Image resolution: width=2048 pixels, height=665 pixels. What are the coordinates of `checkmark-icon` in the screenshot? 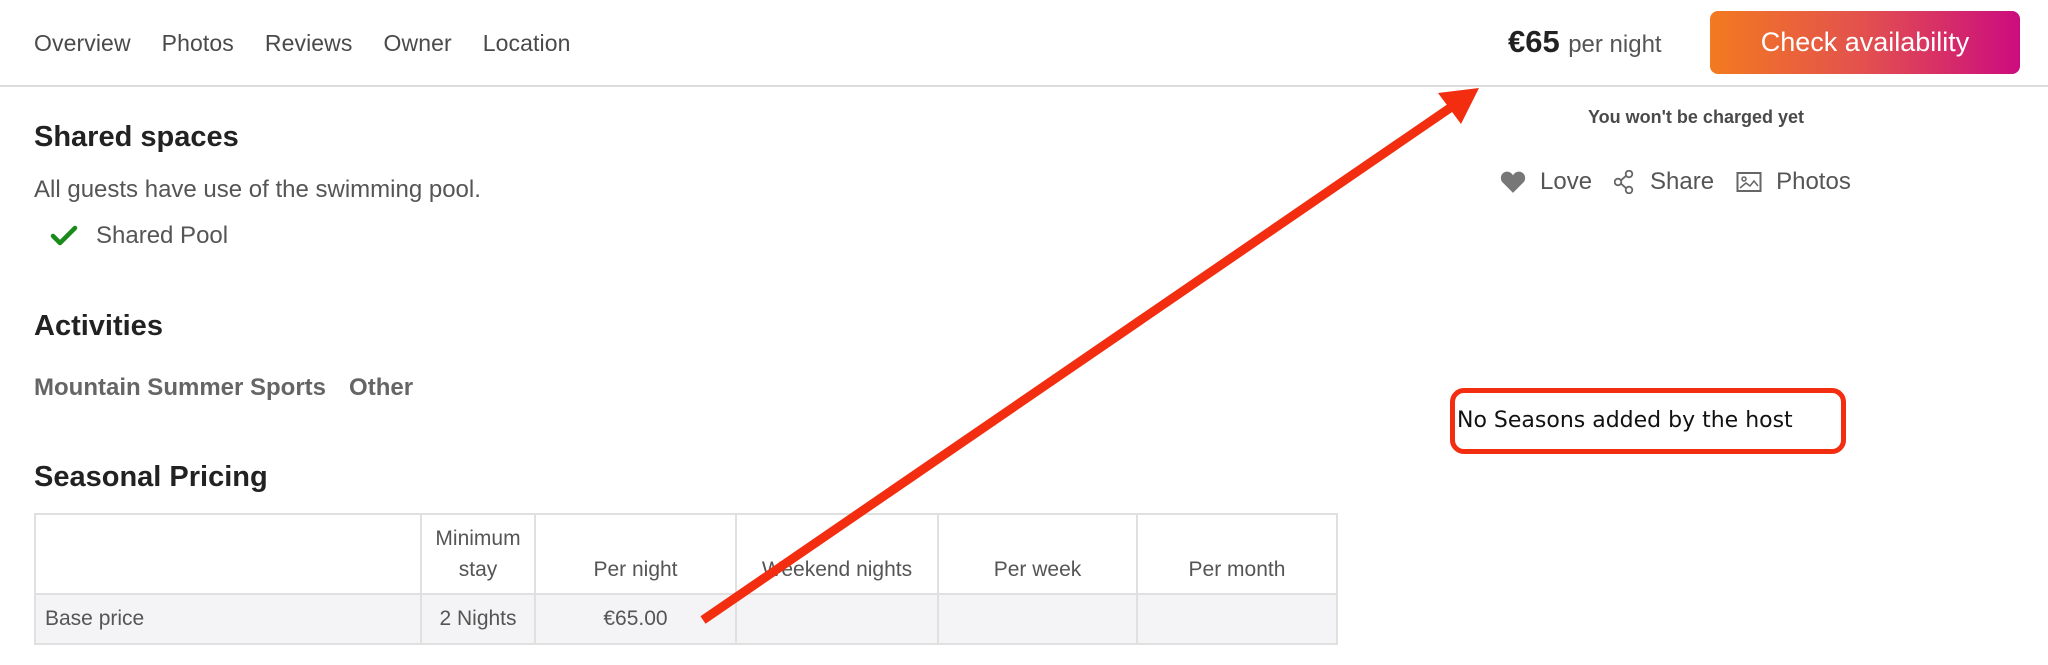 It's located at (64, 235).